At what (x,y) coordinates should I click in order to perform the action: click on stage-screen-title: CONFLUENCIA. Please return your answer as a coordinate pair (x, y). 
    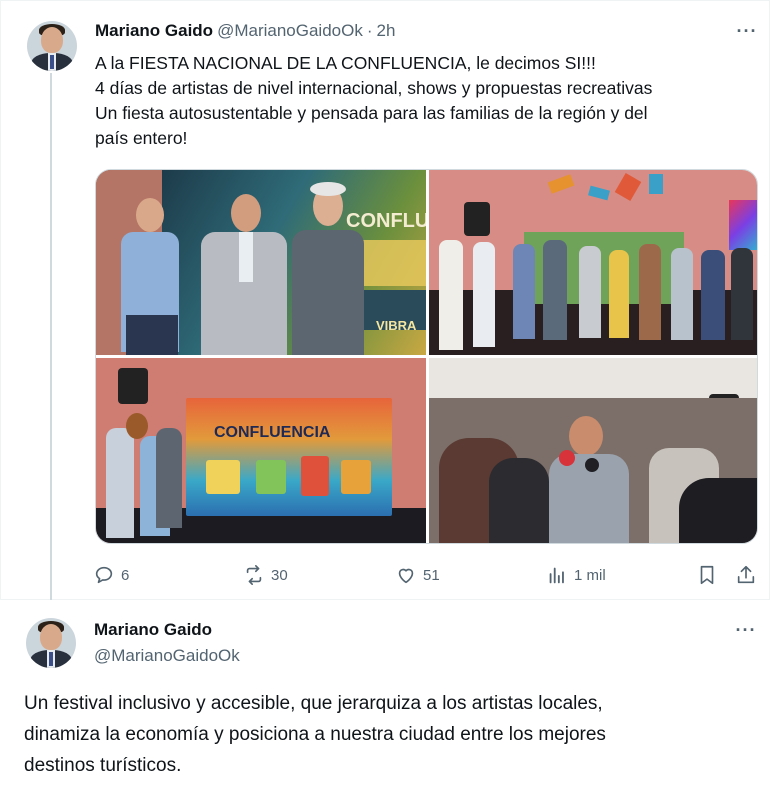
    Looking at the image, I should click on (272, 432).